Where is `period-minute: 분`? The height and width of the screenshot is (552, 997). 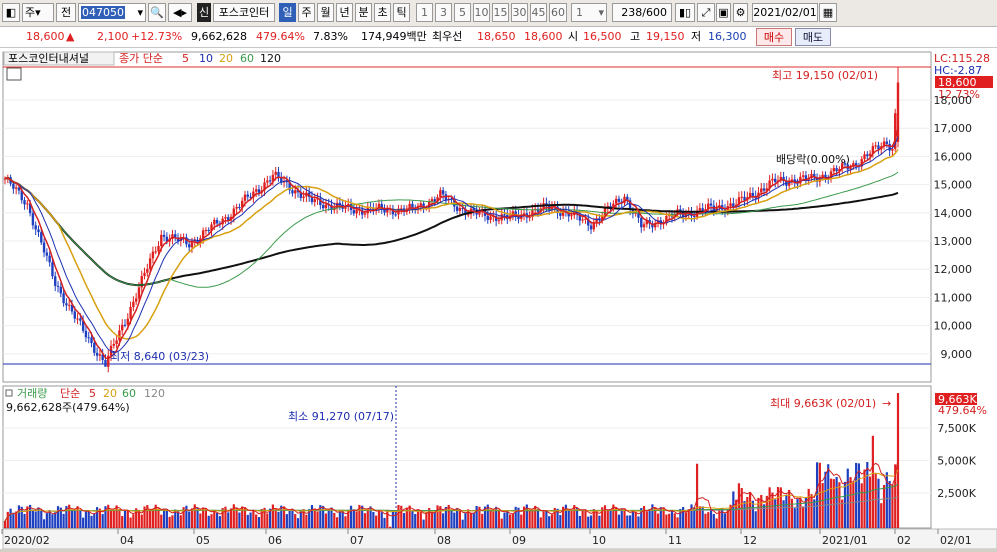
period-minute: 분 is located at coordinates (363, 12).